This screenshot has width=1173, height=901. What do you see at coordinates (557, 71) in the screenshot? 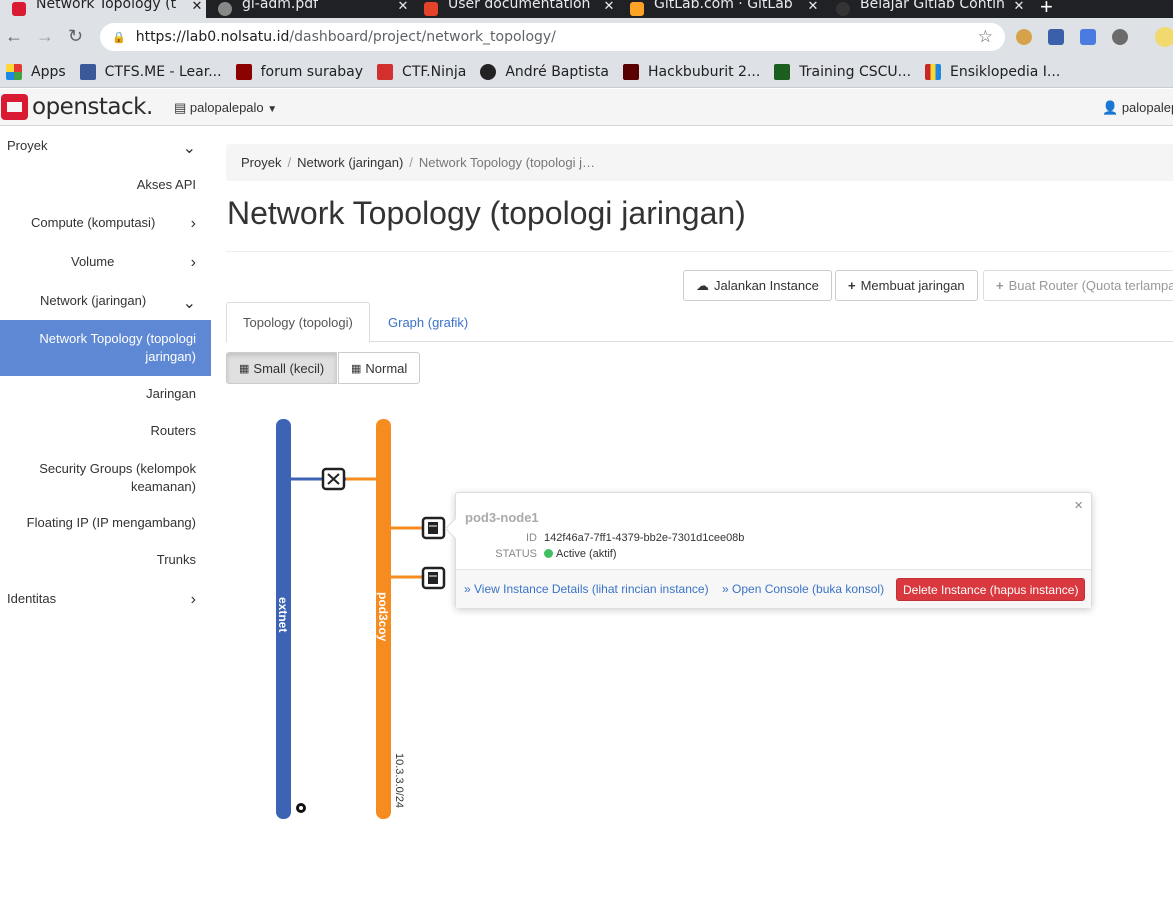
I see `bookmark-label: André Baptista` at bounding box center [557, 71].